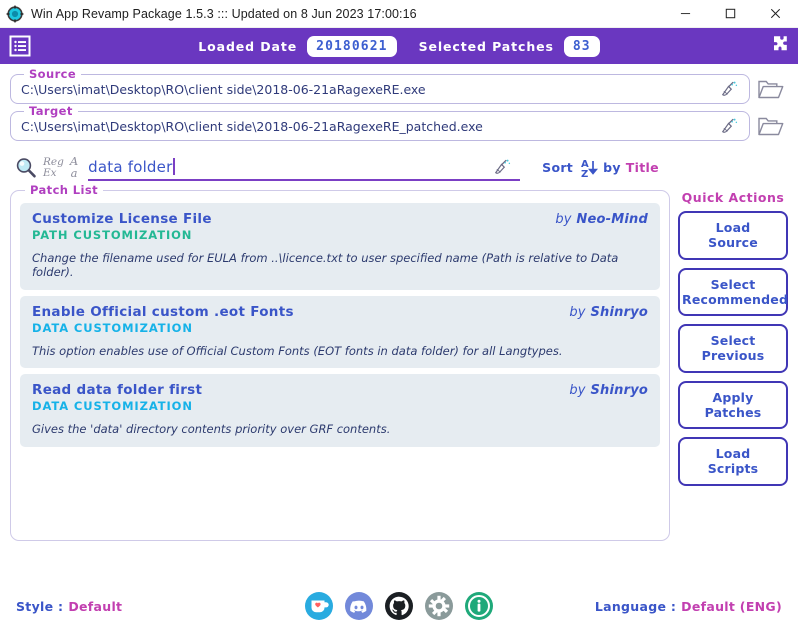 The image size is (798, 628). What do you see at coordinates (558, 167) in the screenshot?
I see `sort-prefix-label: Sort` at bounding box center [558, 167].